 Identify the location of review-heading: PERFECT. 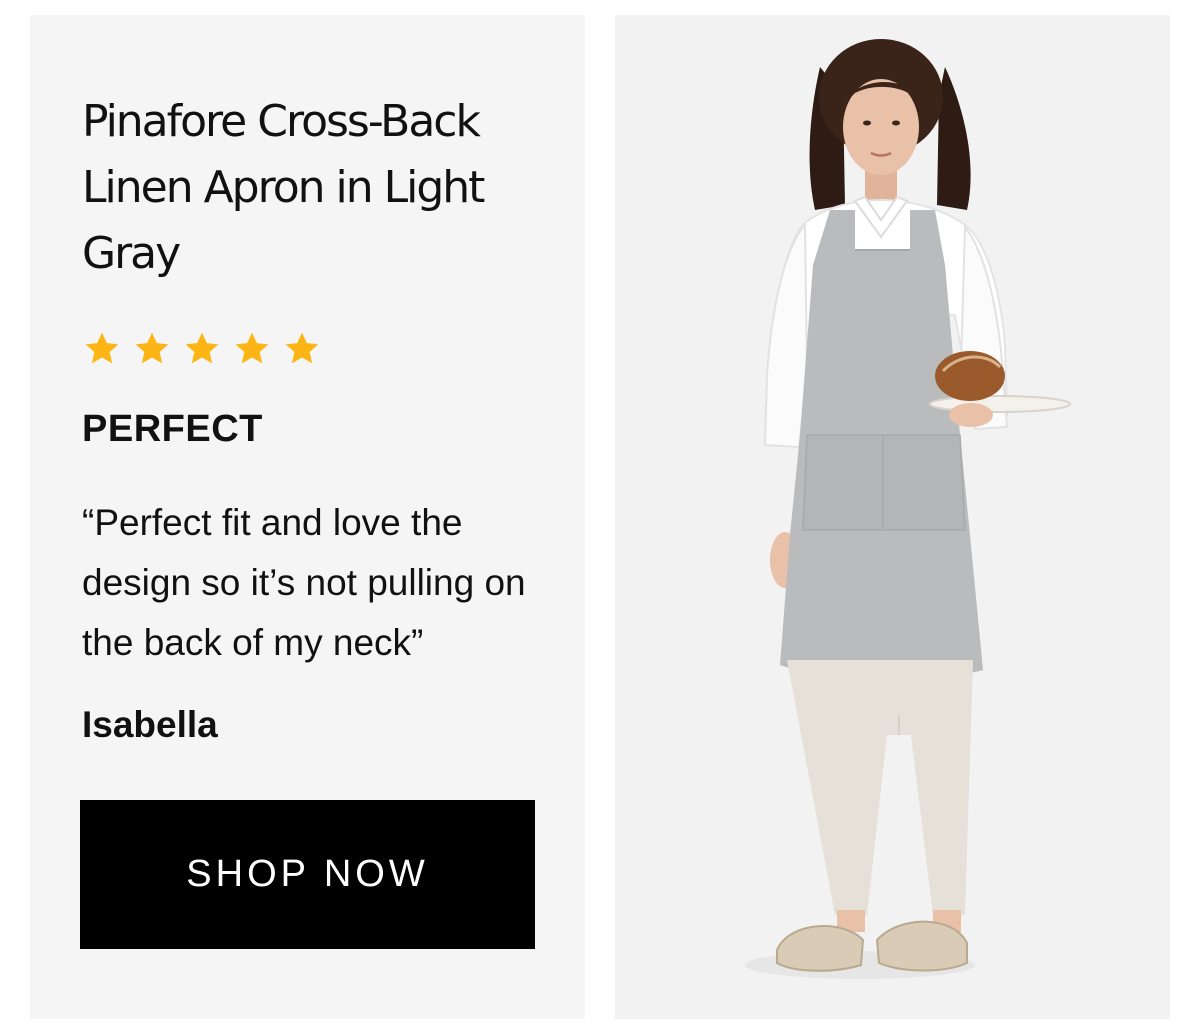
(172, 429).